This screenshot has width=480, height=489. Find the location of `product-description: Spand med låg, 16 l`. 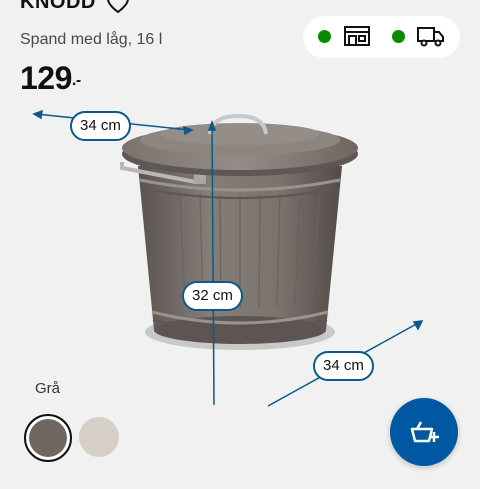

product-description: Spand med låg, 16 l is located at coordinates (91, 39).